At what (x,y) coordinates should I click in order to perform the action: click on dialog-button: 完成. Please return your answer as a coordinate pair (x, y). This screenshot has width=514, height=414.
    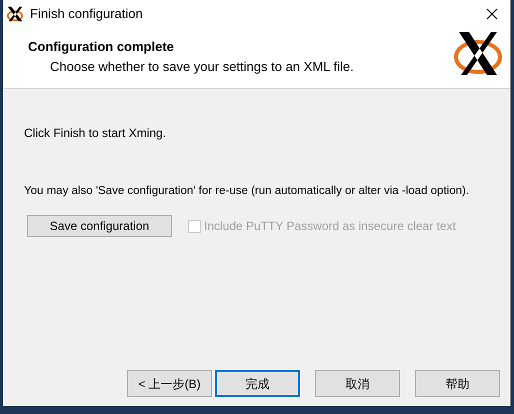
    Looking at the image, I should click on (257, 383).